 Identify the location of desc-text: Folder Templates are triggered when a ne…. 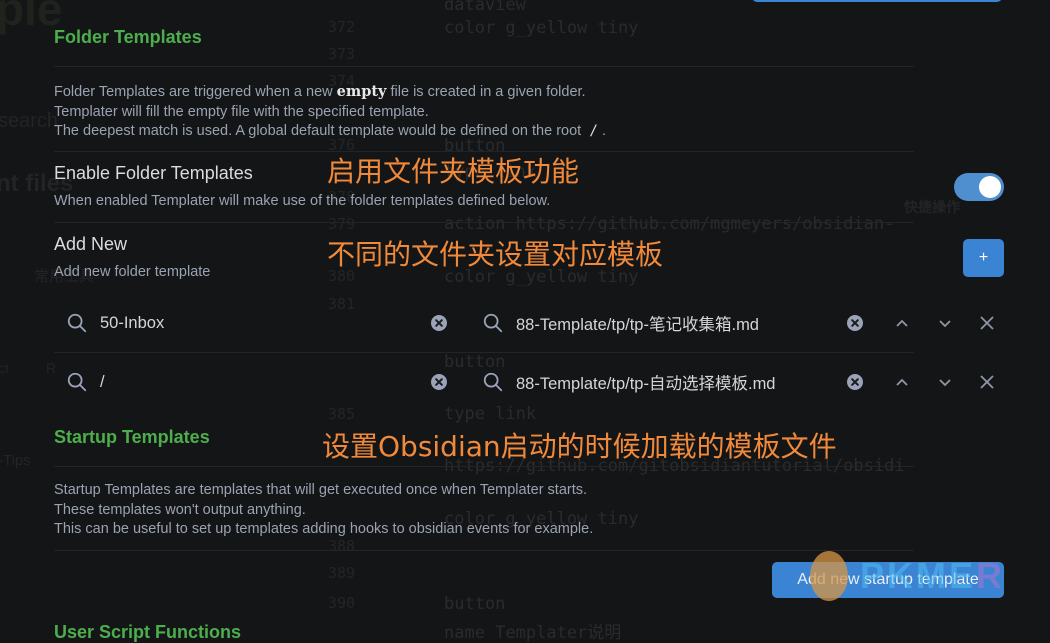
(195, 92).